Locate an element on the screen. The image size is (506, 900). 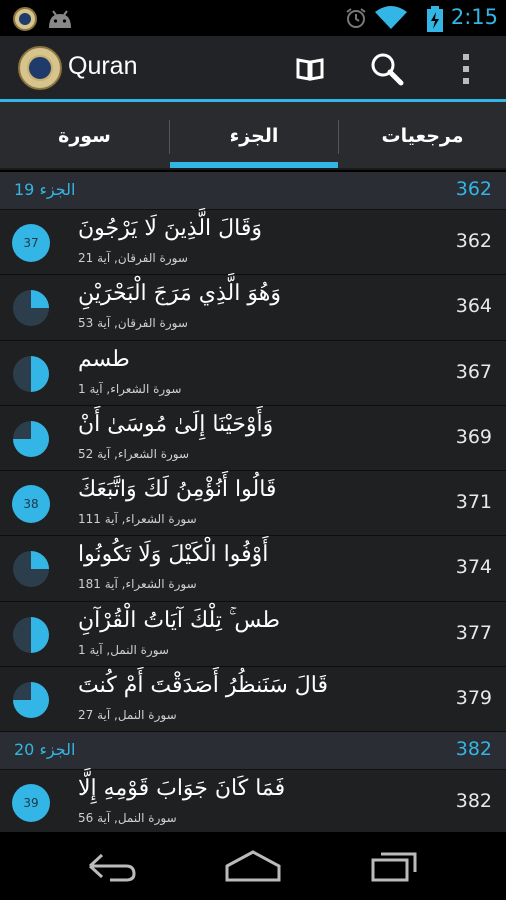
page-number: 367 is located at coordinates (473, 371).